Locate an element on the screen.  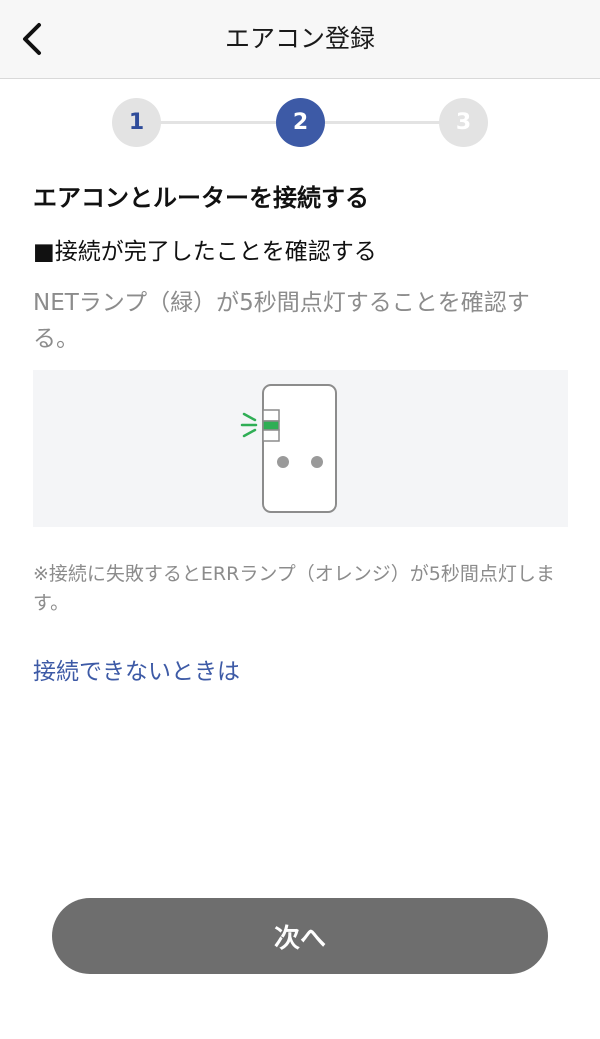
page-title: エアコン登録 is located at coordinates (299, 38).